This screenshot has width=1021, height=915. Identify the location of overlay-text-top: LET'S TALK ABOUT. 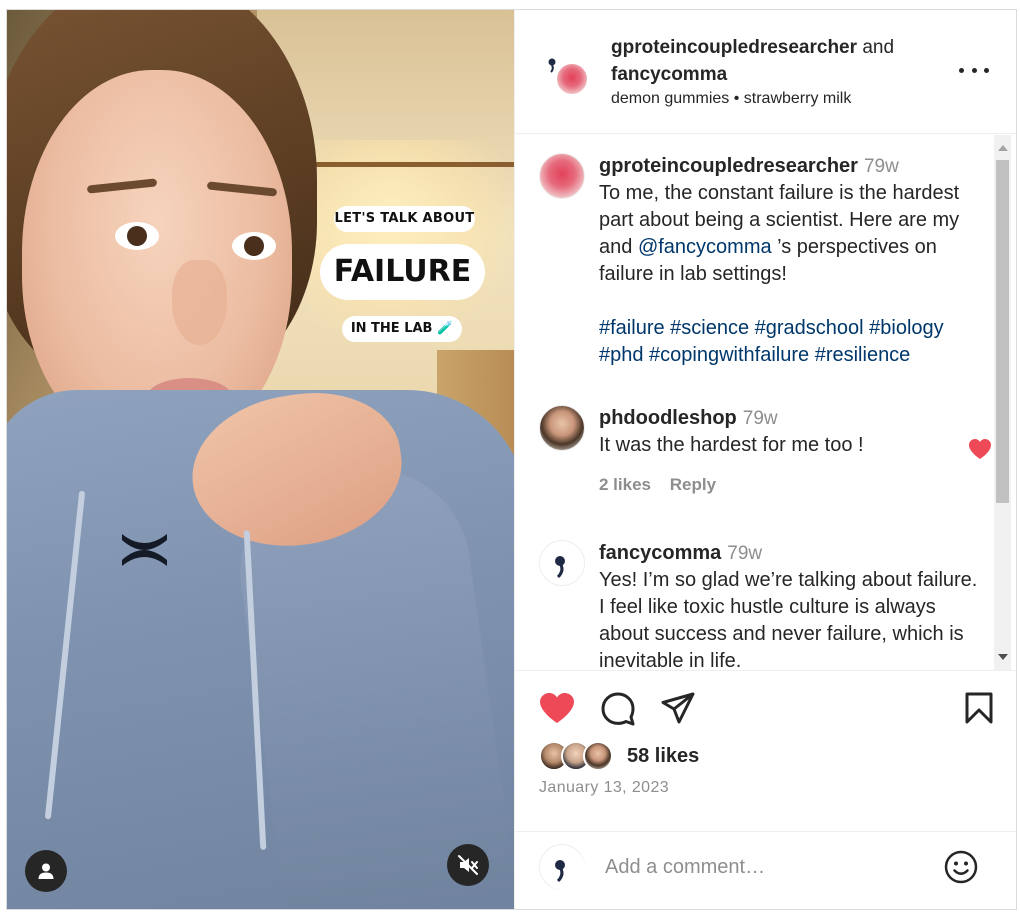
(404, 219).